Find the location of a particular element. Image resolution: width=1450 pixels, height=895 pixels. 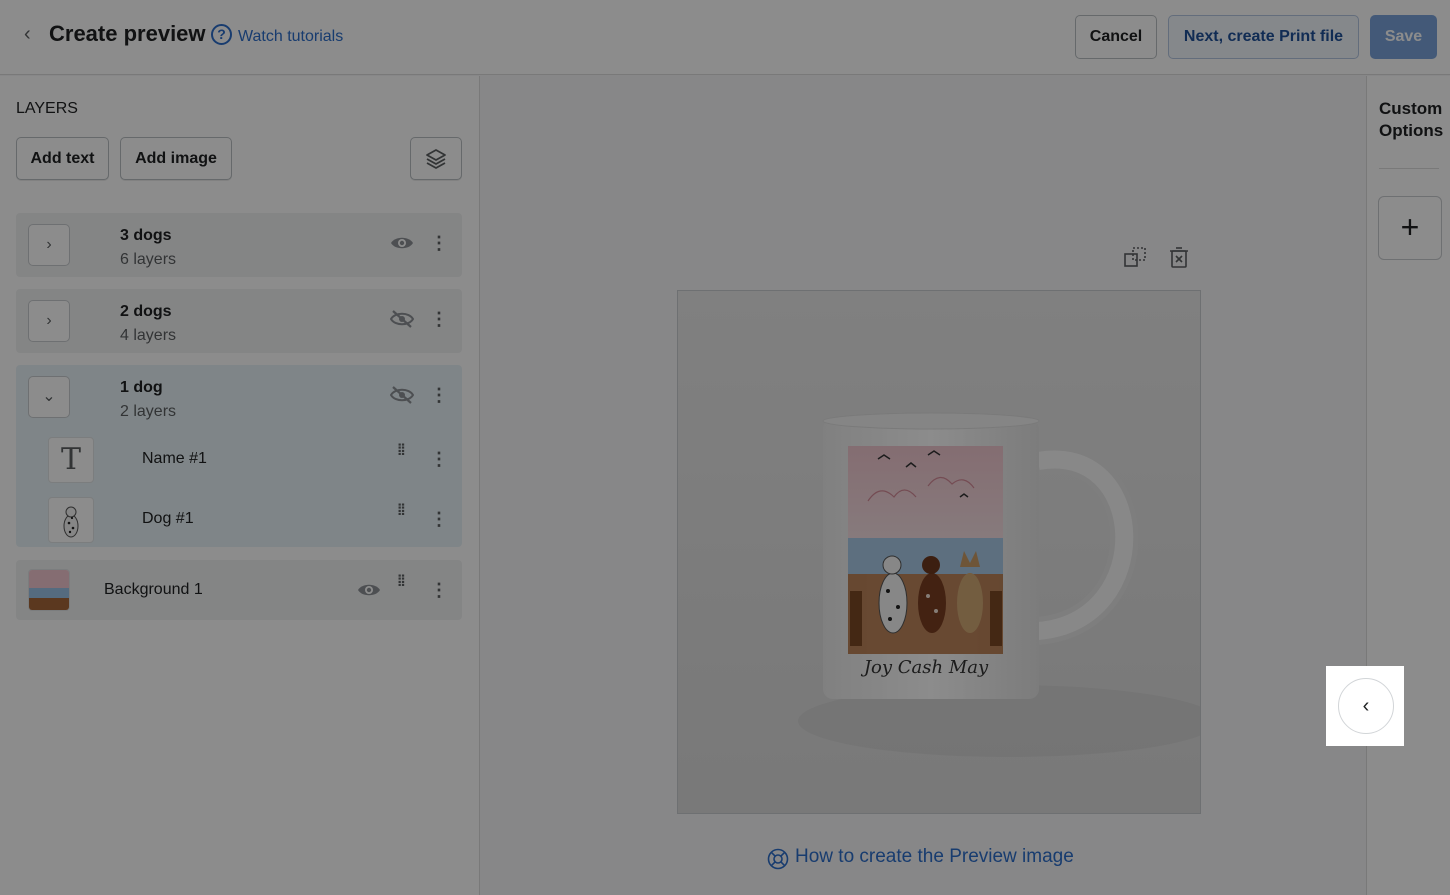

tour-spotlight: ‹ is located at coordinates (1365, 706).